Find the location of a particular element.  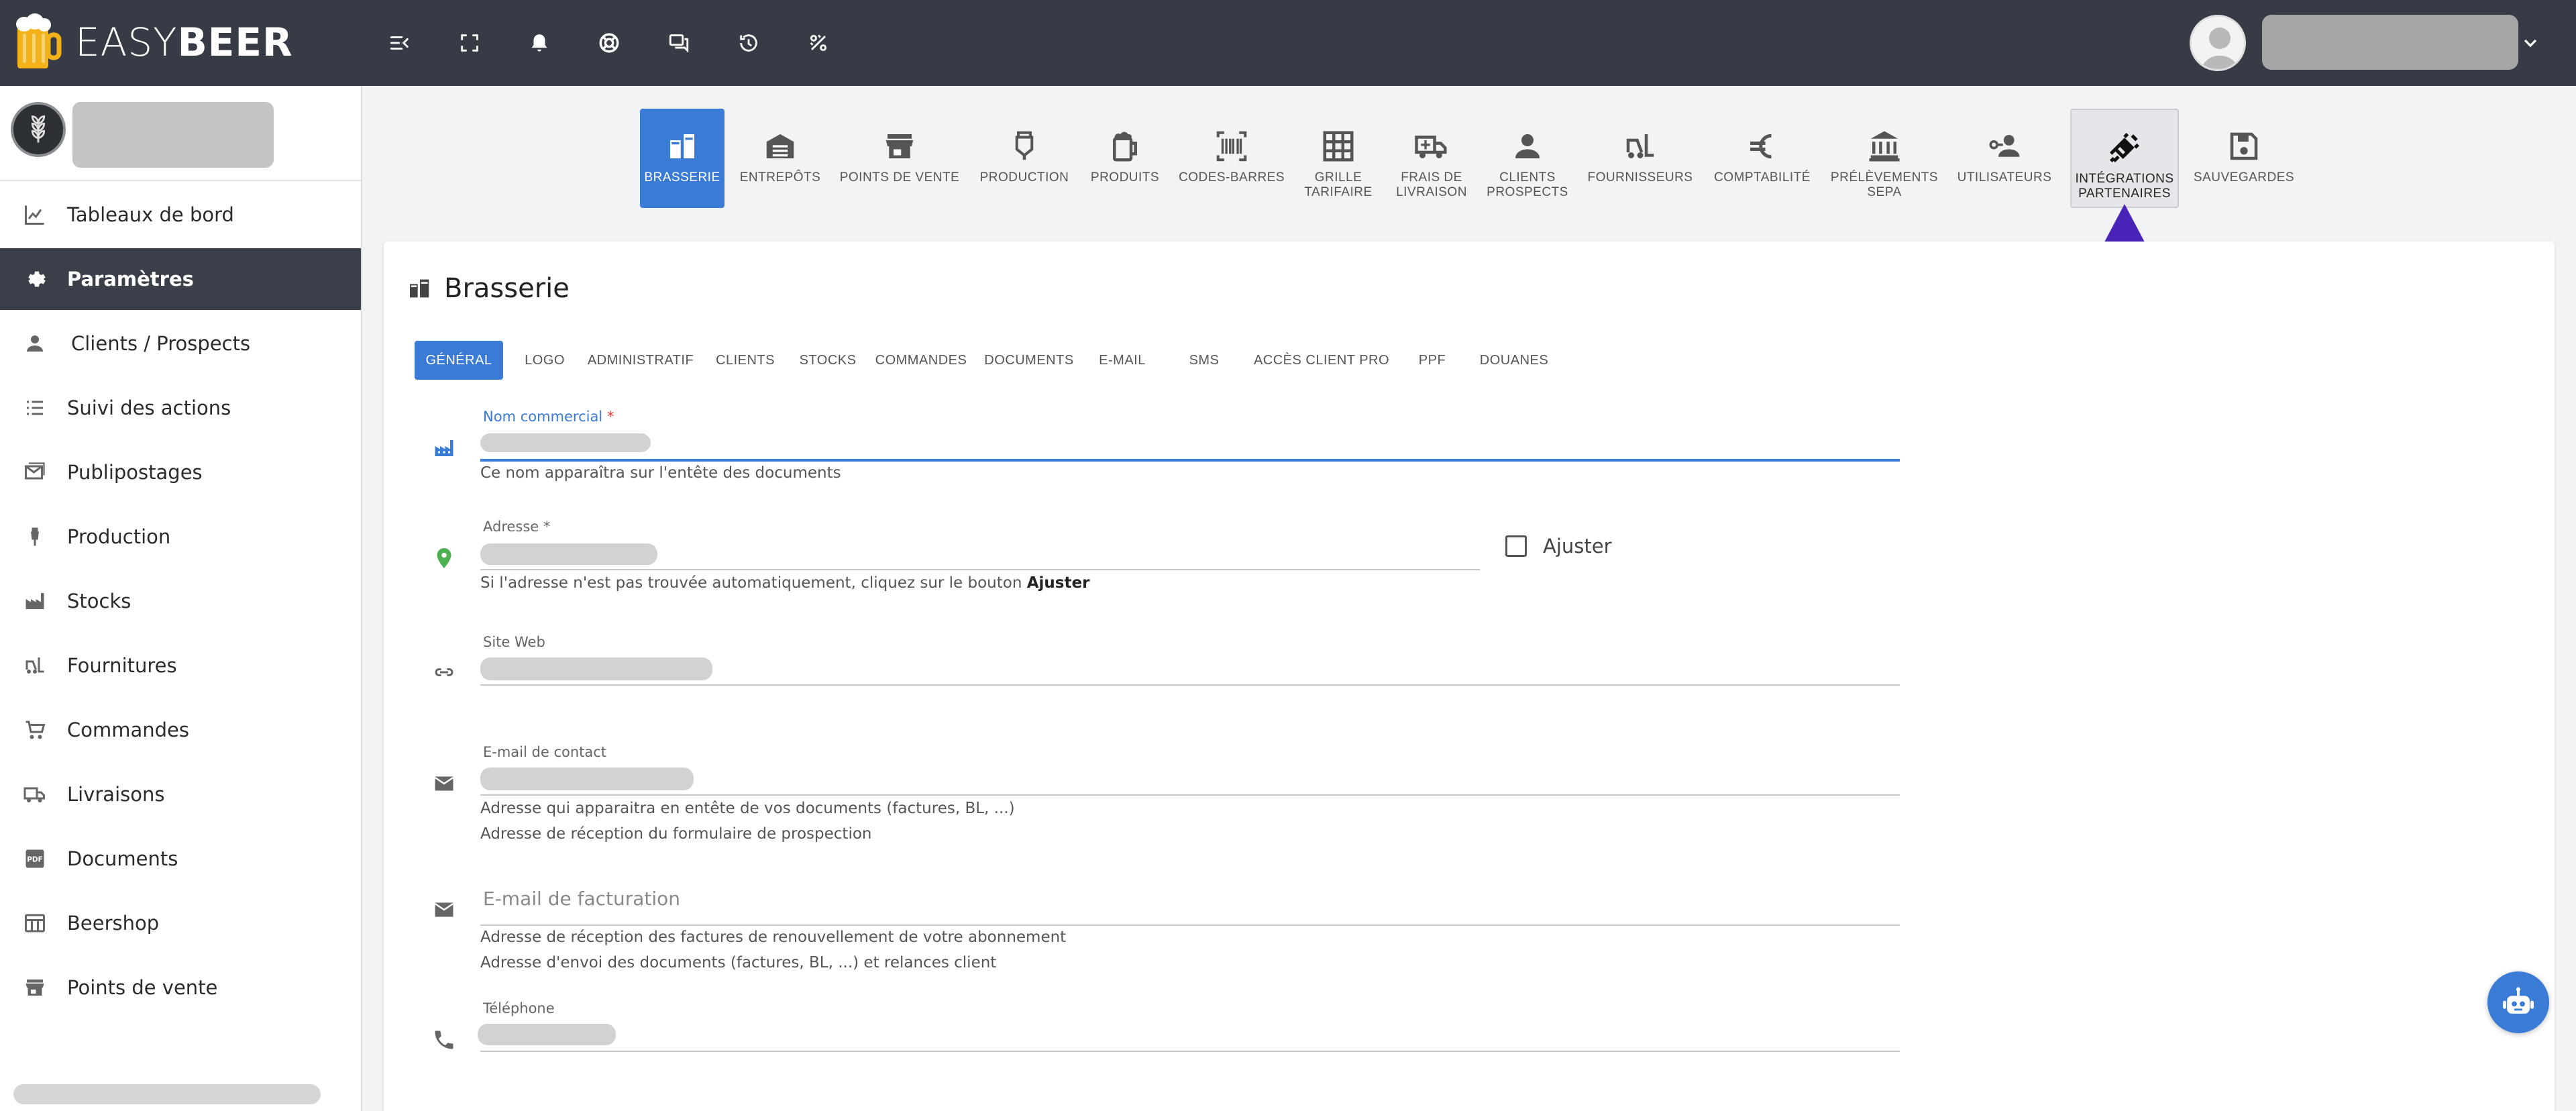

subtab-logo: LOGO is located at coordinates (544, 360).